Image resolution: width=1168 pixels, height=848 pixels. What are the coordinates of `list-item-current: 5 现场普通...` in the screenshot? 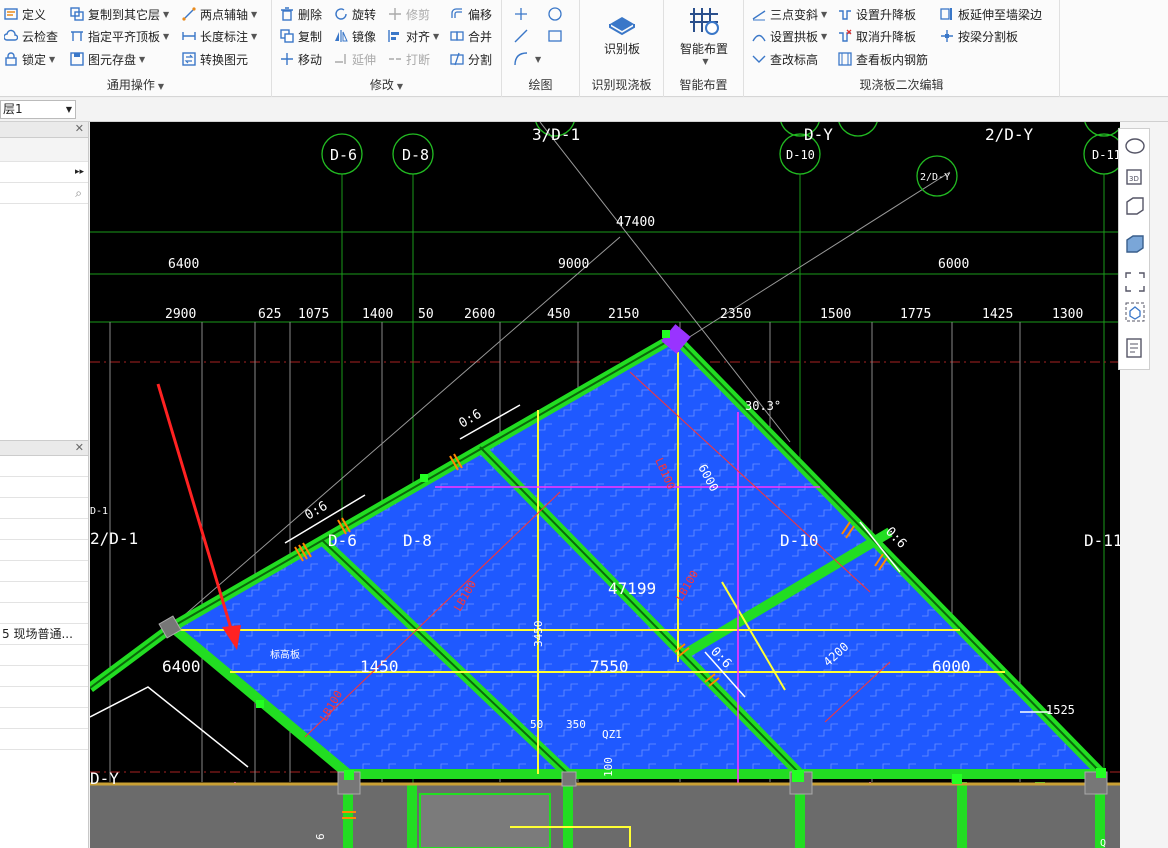 It's located at (44, 634).